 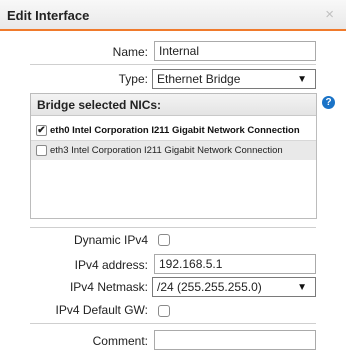 What do you see at coordinates (41, 130) in the screenshot?
I see `checkbox-checked-icon: ✔` at bounding box center [41, 130].